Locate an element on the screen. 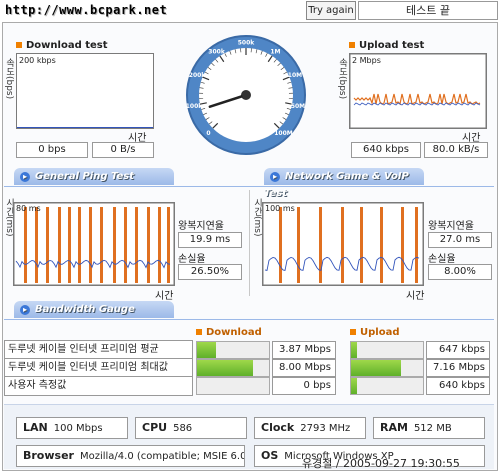  bw-download-value: 0 bps is located at coordinates (304, 386).